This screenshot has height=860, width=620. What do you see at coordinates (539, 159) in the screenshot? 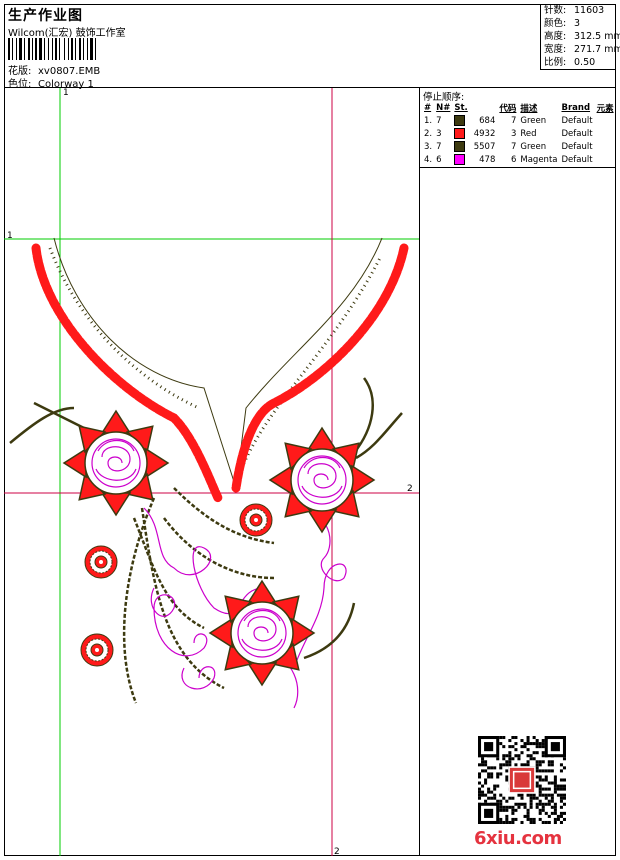
I see `cell-description: Magenta` at bounding box center [539, 159].